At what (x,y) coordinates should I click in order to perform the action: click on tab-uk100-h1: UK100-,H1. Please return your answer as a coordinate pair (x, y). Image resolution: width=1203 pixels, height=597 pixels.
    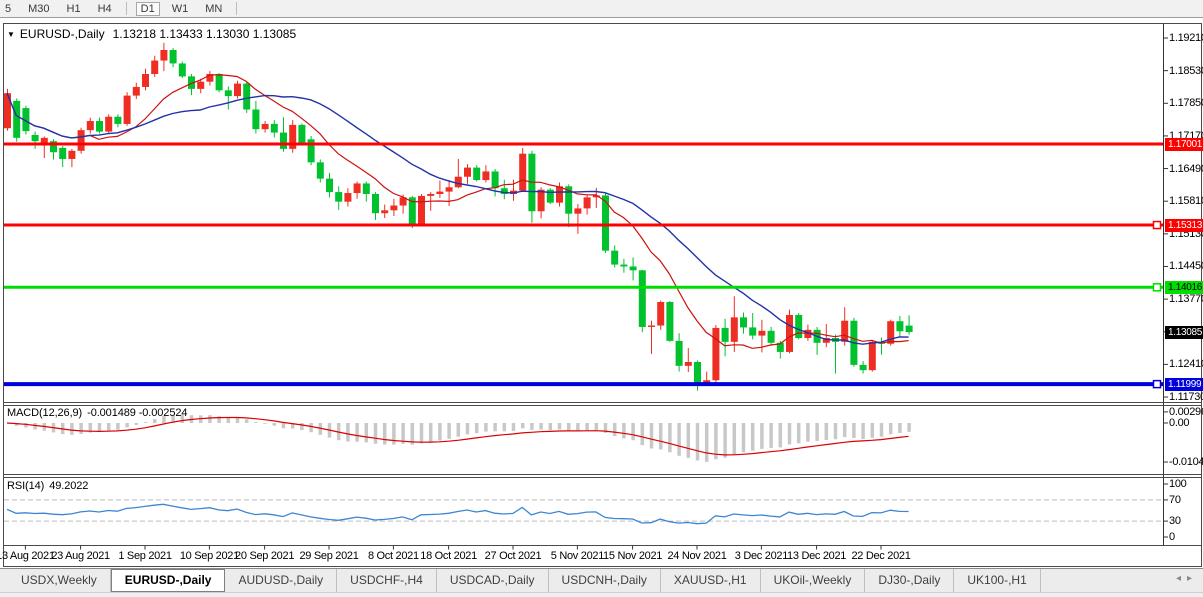
    Looking at the image, I should click on (997, 580).